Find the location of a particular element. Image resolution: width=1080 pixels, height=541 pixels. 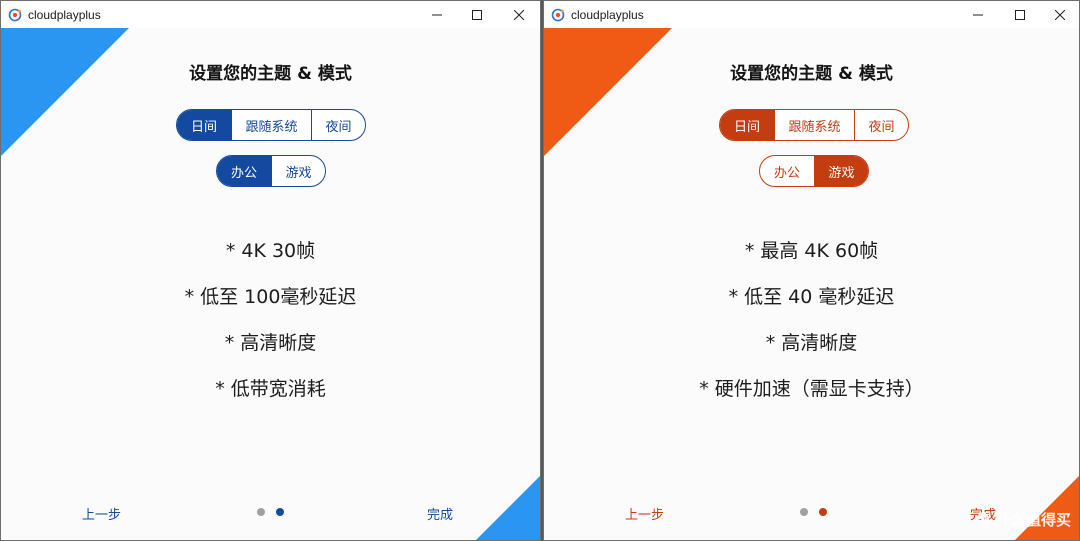

feature-item: * 4K 30帧 is located at coordinates (270, 251).